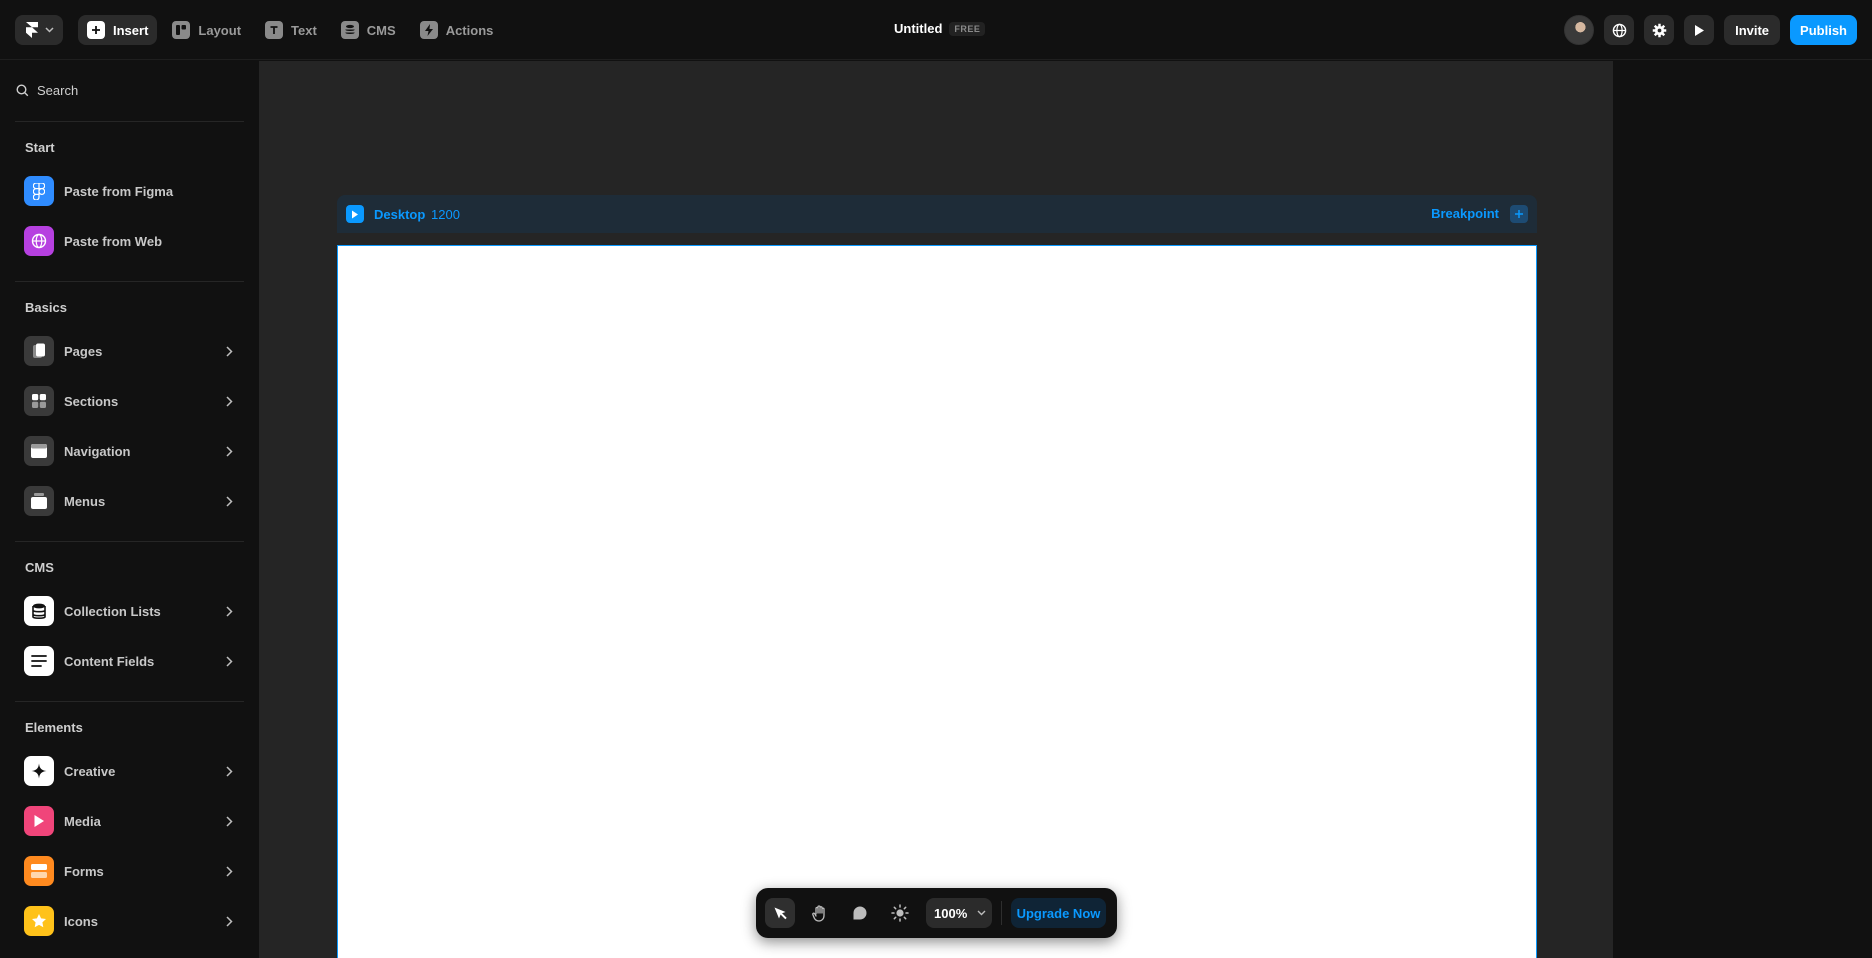 The width and height of the screenshot is (1872, 958). I want to click on collection-lists-item: Collection Lists, so click(130, 611).